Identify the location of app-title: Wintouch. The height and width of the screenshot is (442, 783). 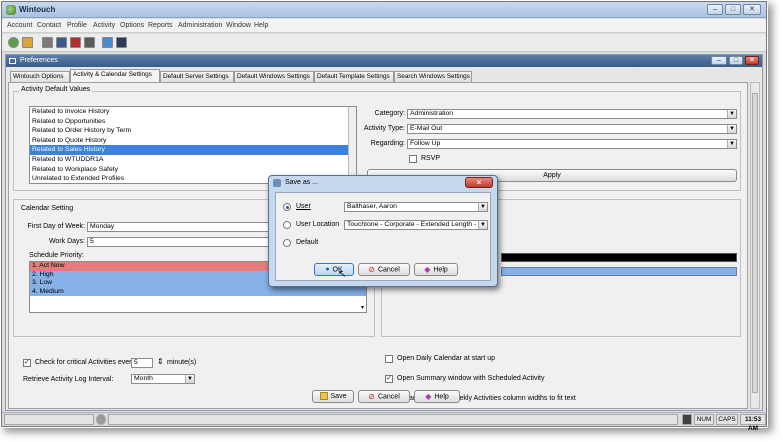
(37, 9).